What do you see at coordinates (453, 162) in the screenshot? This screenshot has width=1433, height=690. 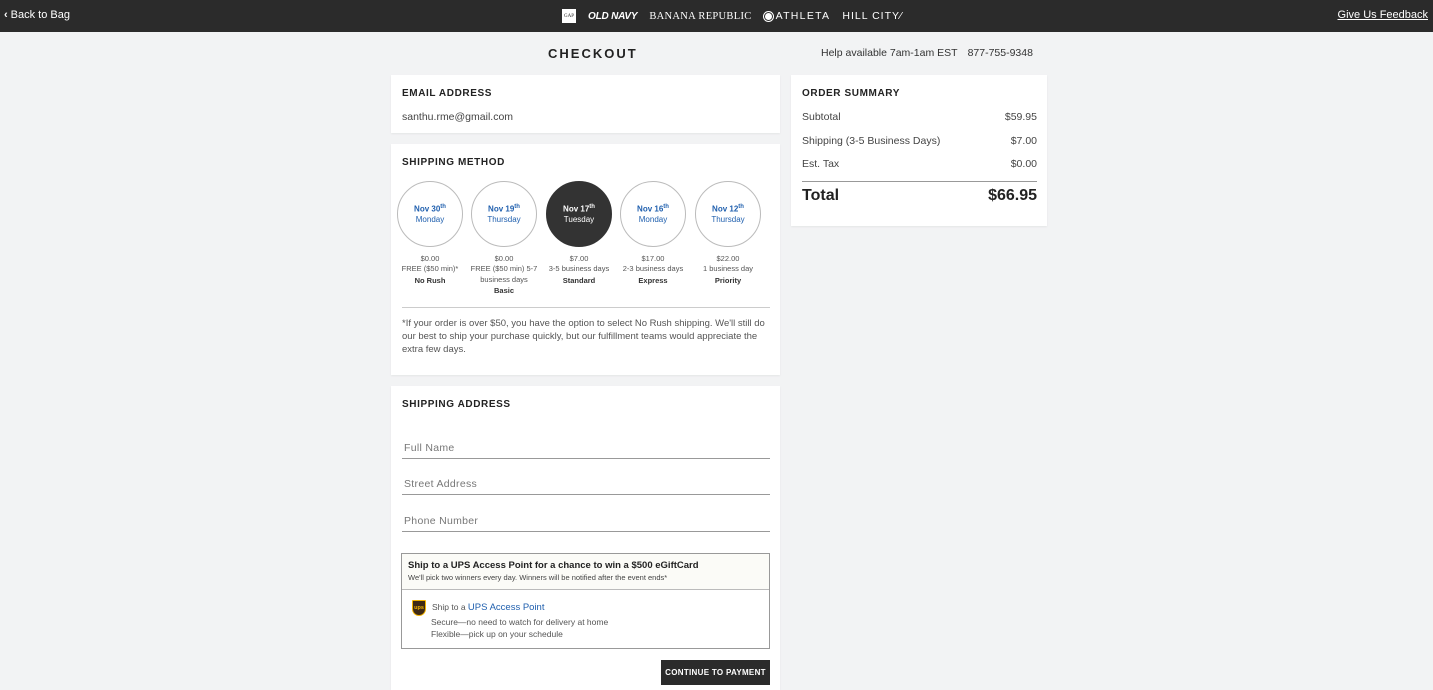 I see `shipping-method-title: SHIPPING METHOD` at bounding box center [453, 162].